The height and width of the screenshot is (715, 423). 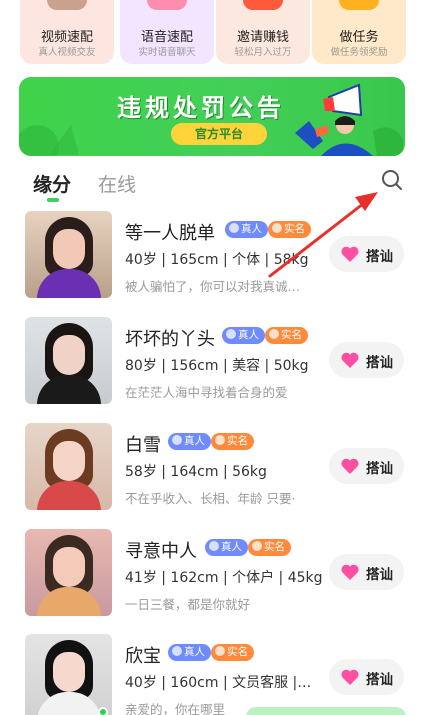 I want to click on task-icon, so click(x=359, y=5).